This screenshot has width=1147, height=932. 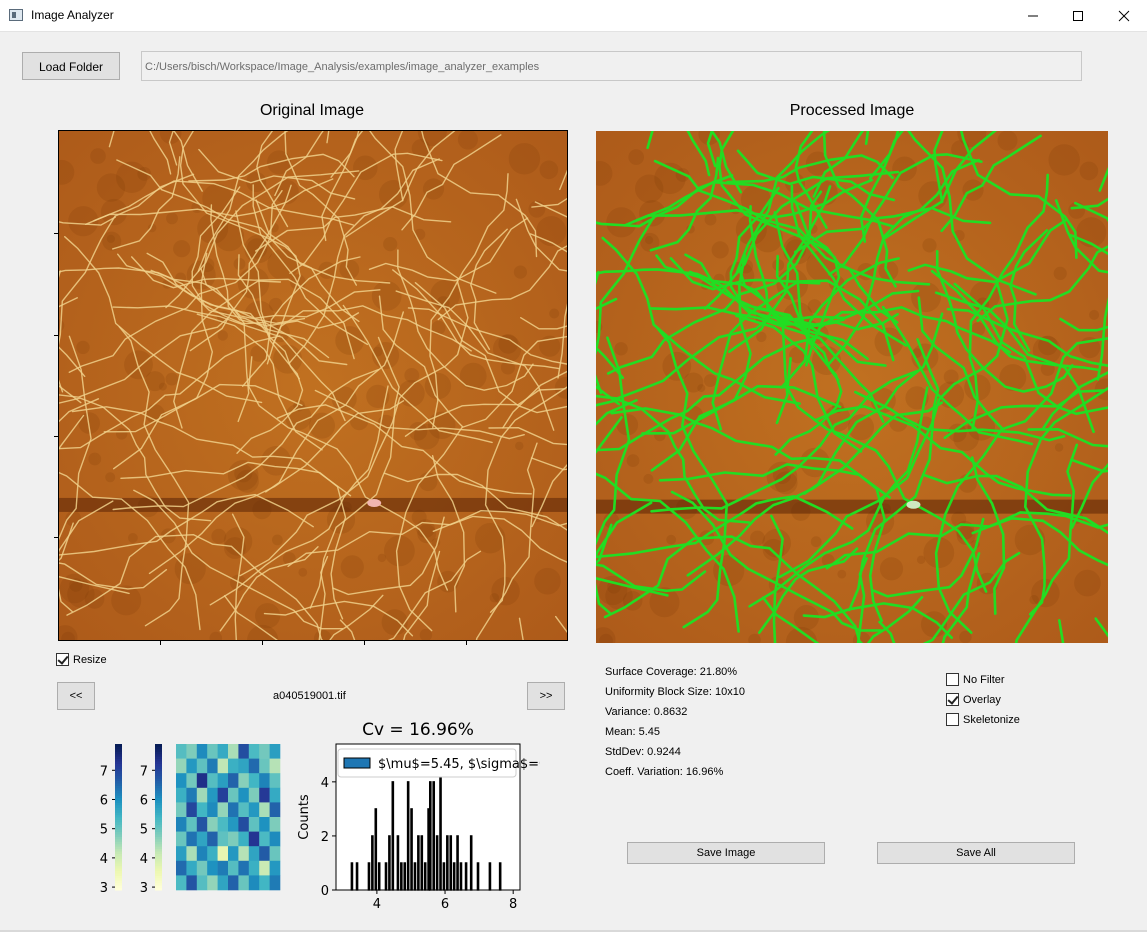 I want to click on minimize-icon, so click(x=1033, y=16).